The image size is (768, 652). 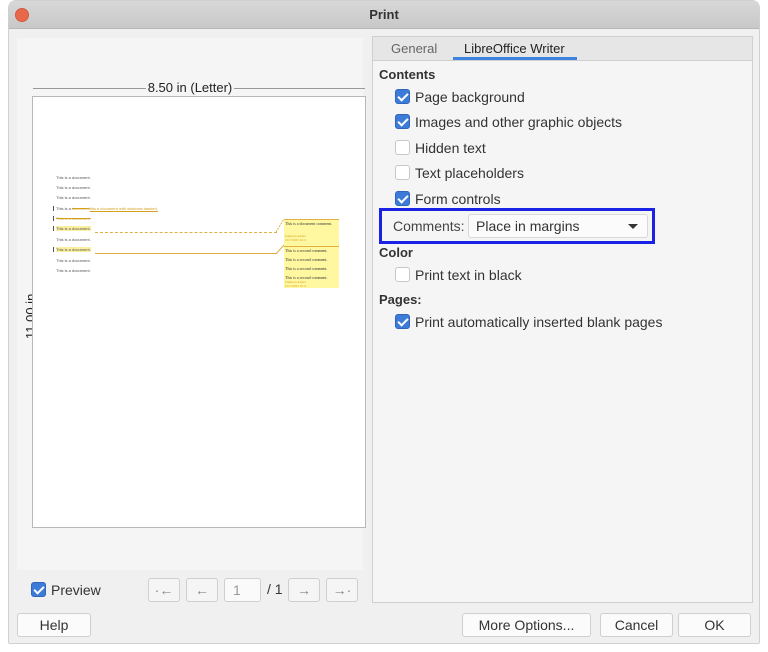 What do you see at coordinates (76, 590) in the screenshot?
I see `preview-label: Preview` at bounding box center [76, 590].